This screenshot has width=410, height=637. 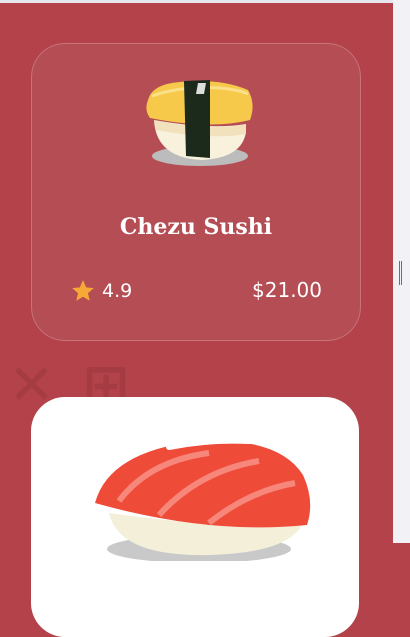 I want to click on rating-value: 4.9, so click(x=117, y=291).